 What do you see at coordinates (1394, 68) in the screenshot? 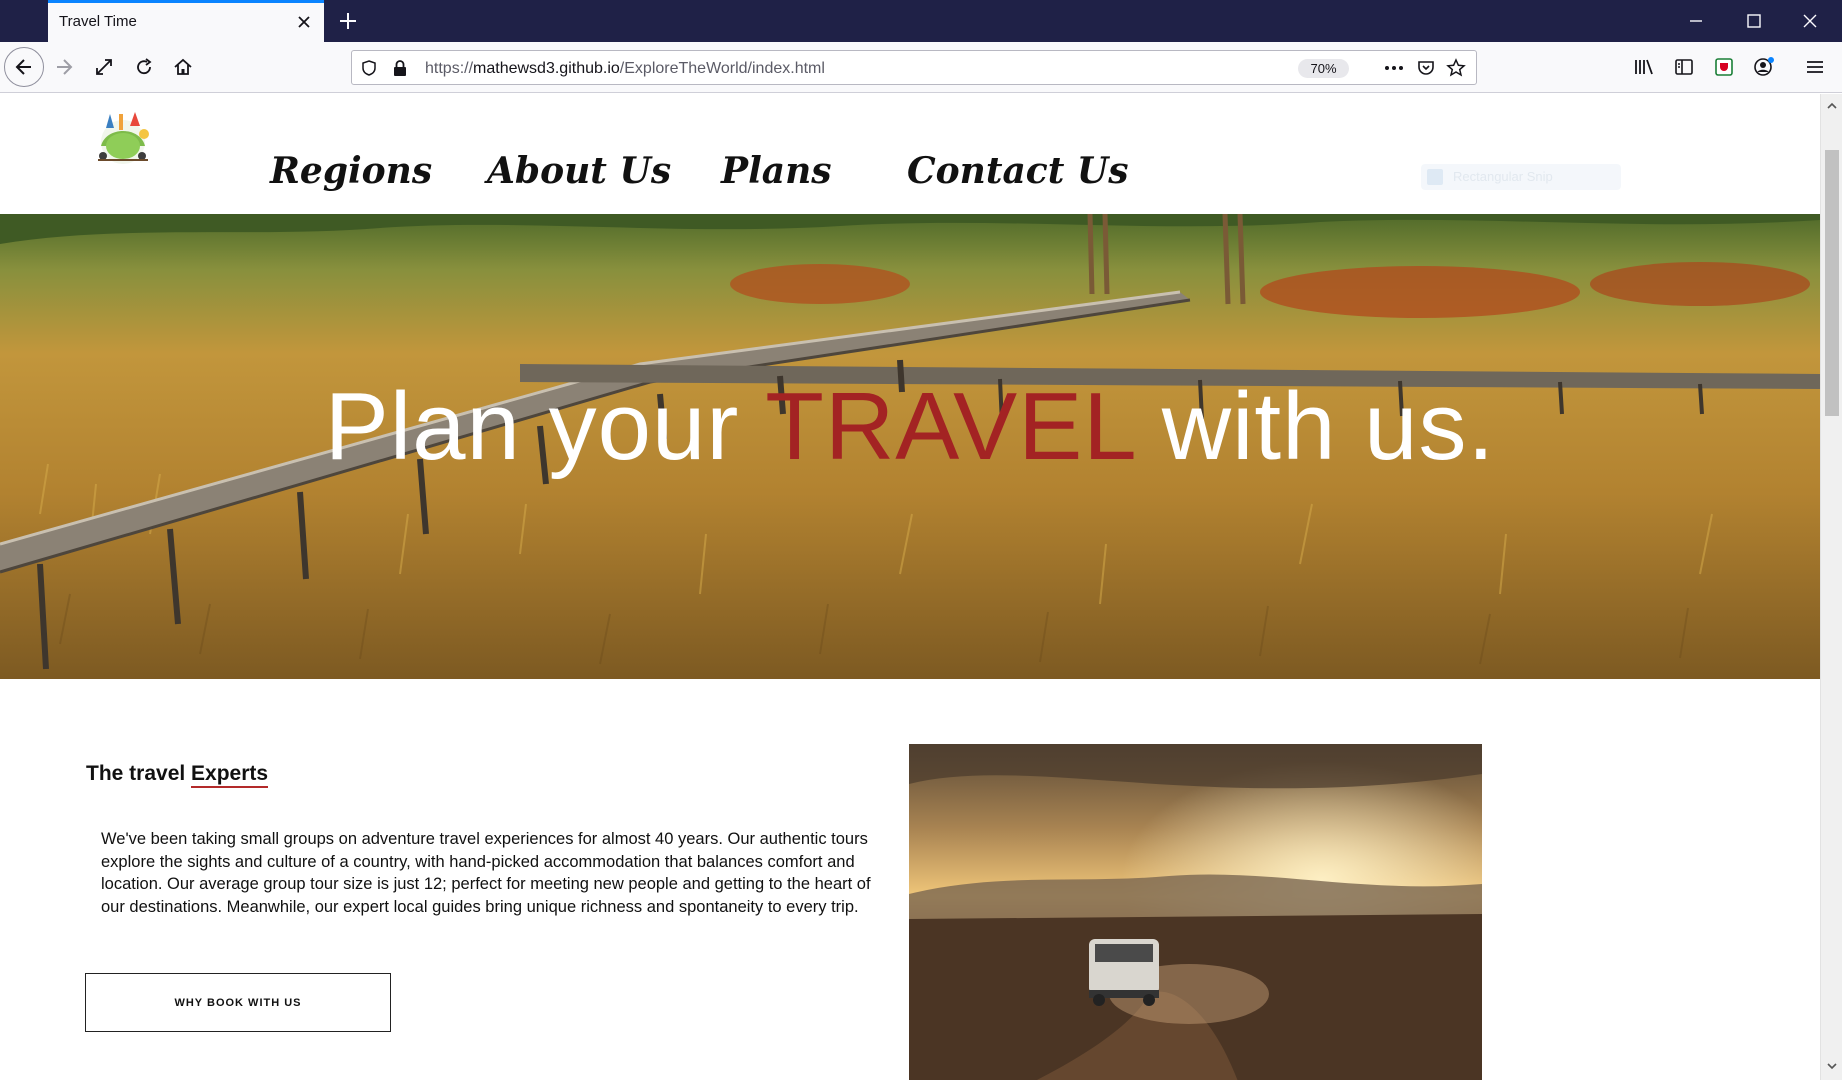
I see `more-icon` at bounding box center [1394, 68].